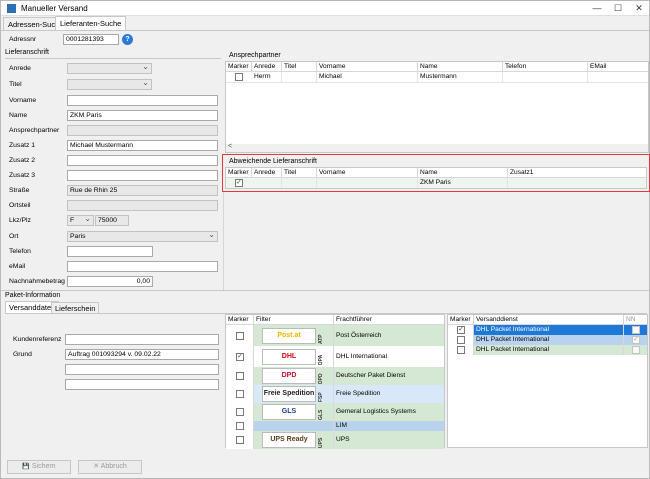  Describe the element at coordinates (545, 77) in the screenshot. I see `cell-telefon` at that location.